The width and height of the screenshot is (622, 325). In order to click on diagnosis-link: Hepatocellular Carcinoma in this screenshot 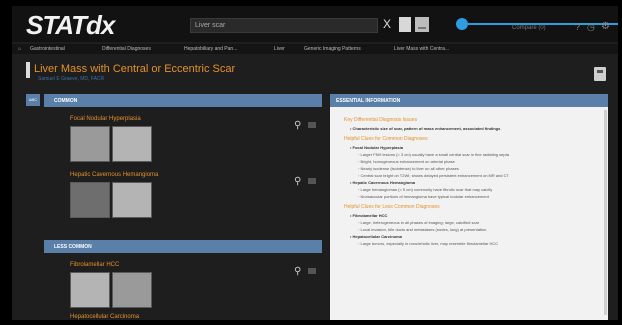, I will do `click(104, 317)`.